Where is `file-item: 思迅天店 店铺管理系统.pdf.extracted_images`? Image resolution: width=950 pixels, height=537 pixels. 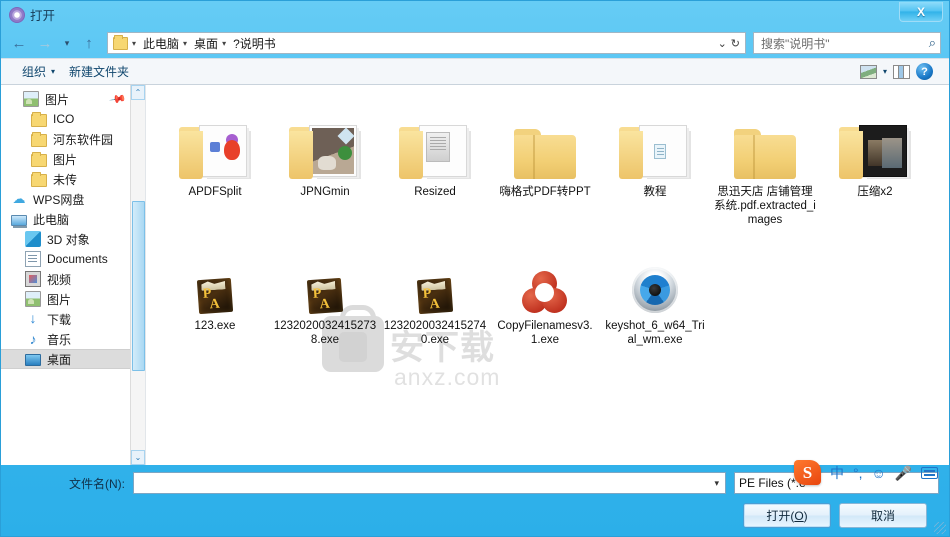
file-item: 思迅天店 店铺管理系统.pdf.extracted_images is located at coordinates (765, 162).